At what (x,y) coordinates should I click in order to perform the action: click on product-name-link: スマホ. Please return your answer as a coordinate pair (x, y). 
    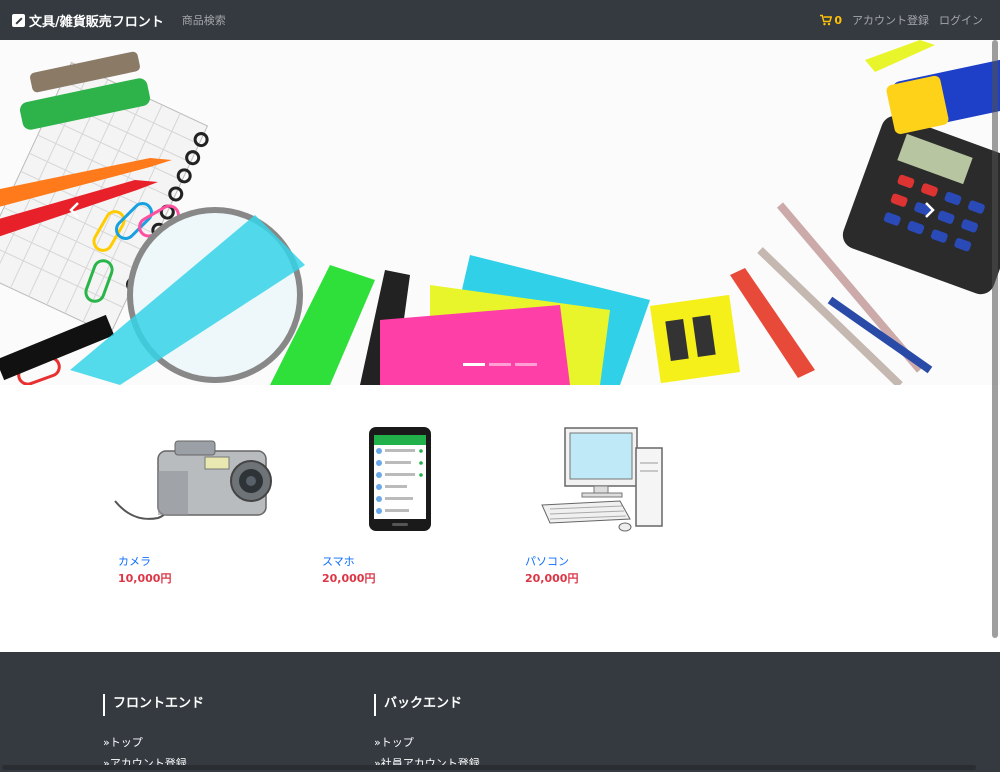
    Looking at the image, I should click on (338, 561).